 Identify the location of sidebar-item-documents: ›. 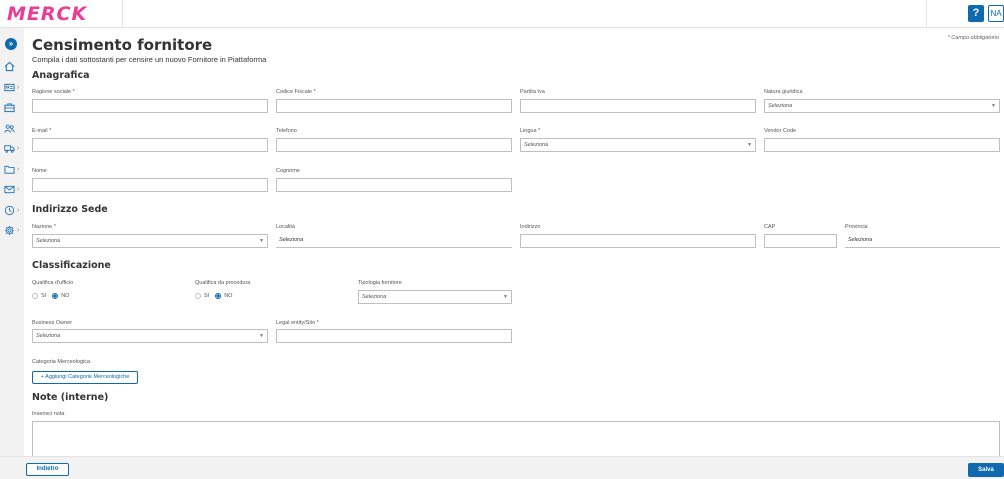
(13, 169).